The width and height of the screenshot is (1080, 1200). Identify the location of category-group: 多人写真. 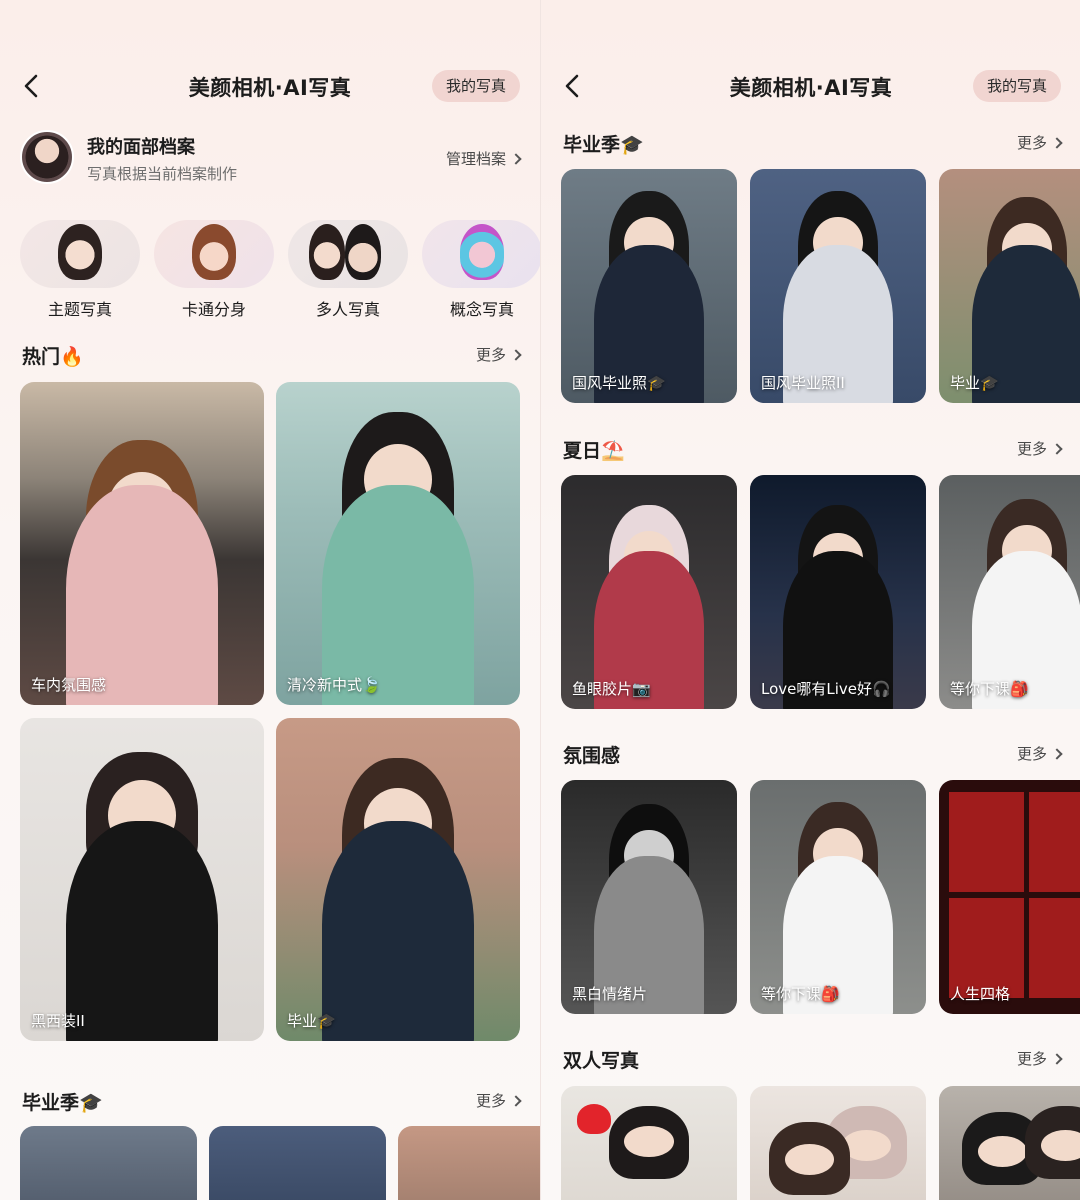
(348, 265).